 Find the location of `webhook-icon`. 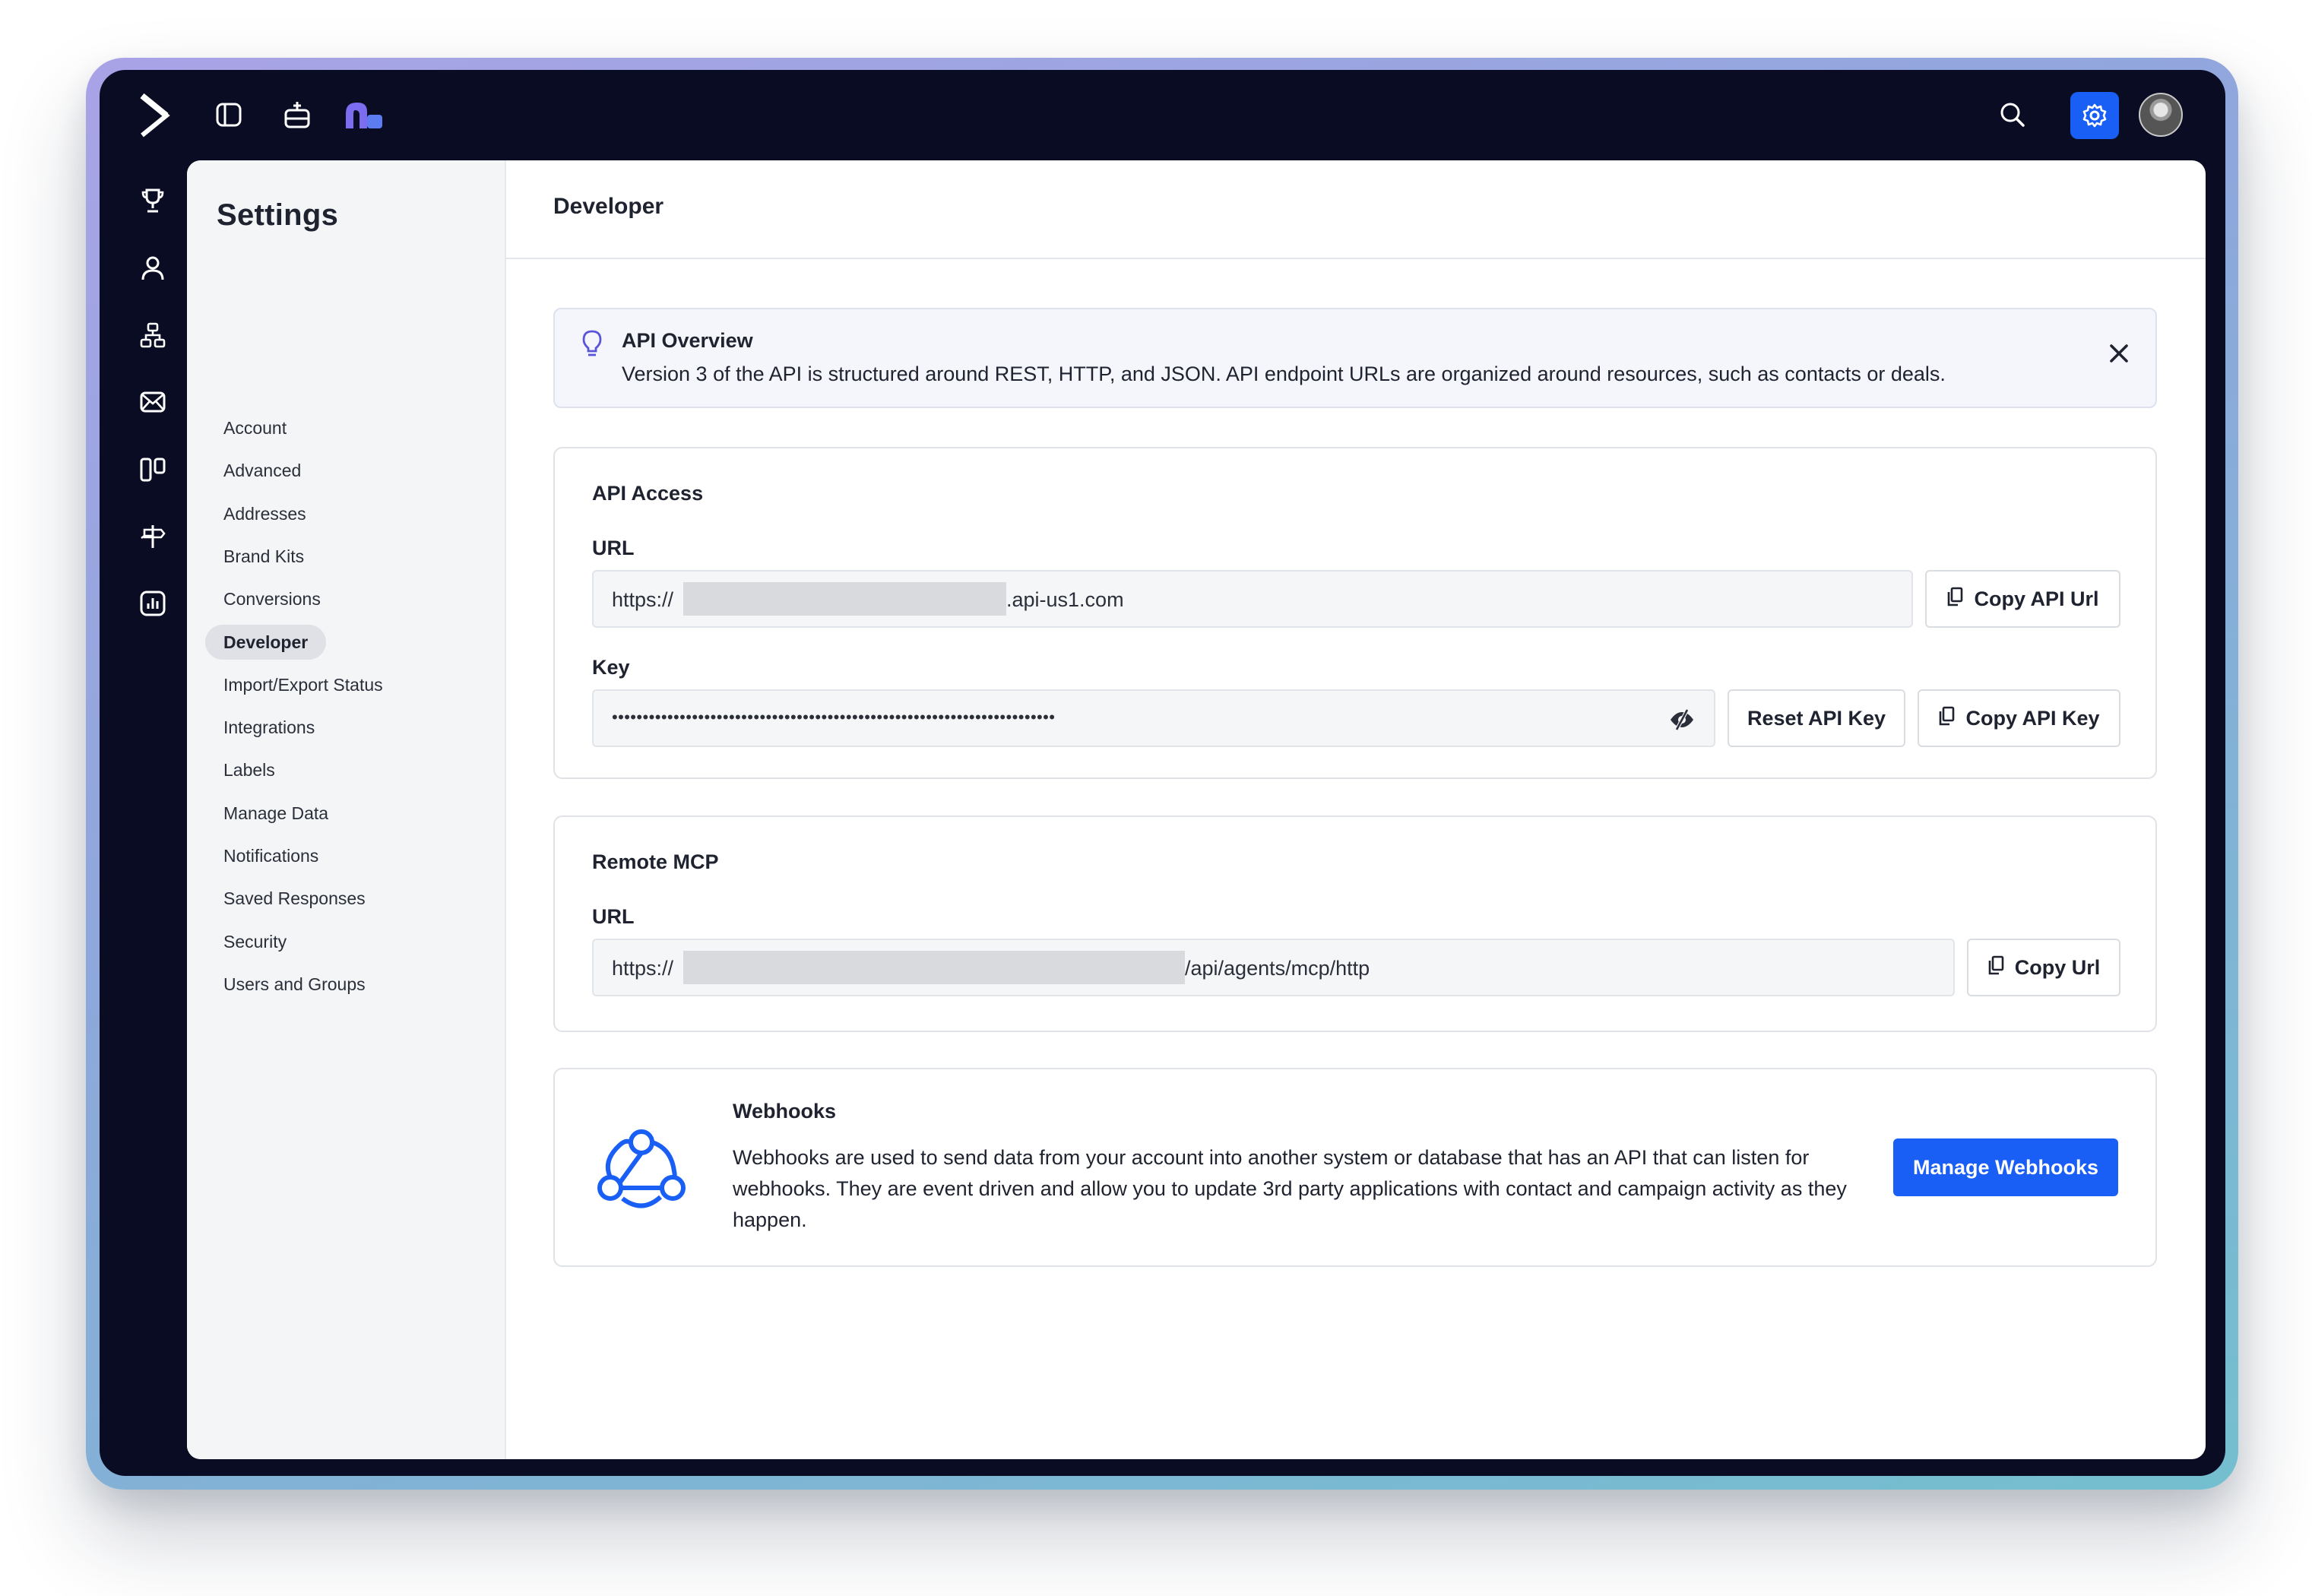

webhook-icon is located at coordinates (641, 1165).